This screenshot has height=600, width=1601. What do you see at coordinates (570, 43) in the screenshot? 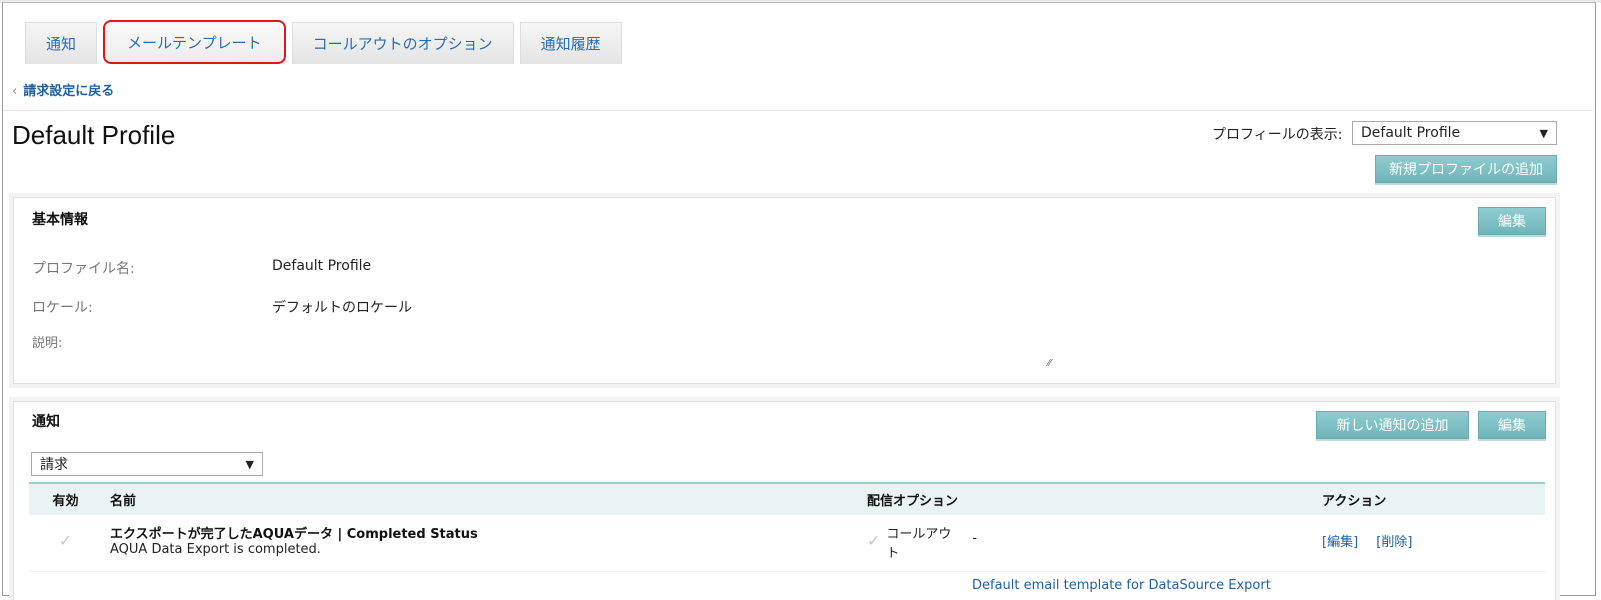
I see `tab-notification-history: 通知履歴` at bounding box center [570, 43].